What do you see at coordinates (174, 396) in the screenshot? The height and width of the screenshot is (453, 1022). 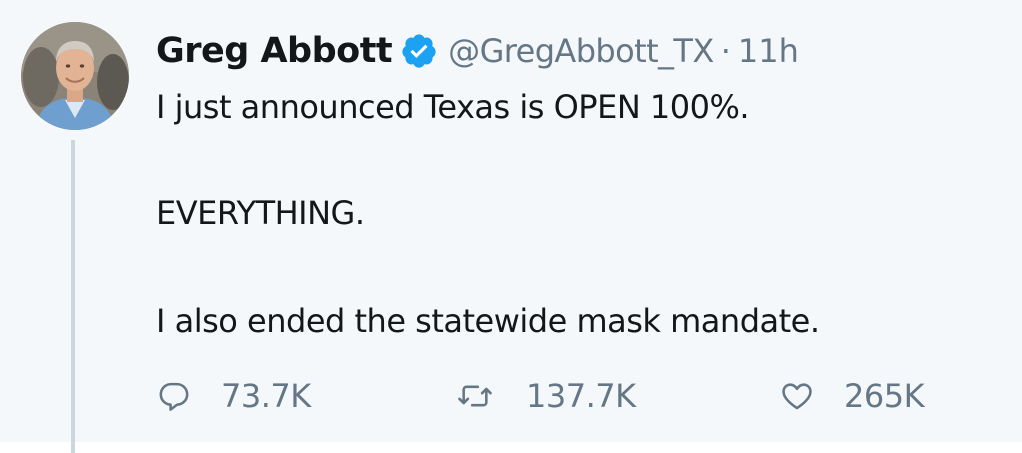 I see `reply-icon` at bounding box center [174, 396].